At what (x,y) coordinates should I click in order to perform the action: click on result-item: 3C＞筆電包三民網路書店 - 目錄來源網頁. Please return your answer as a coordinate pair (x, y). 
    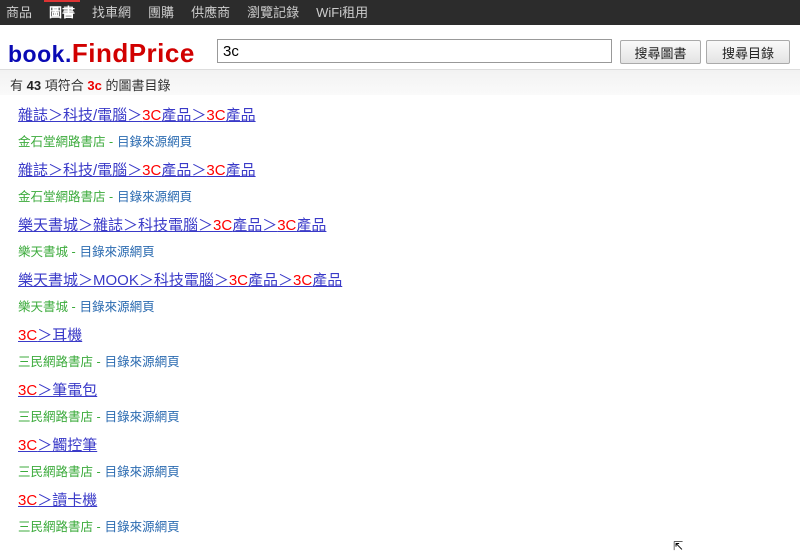
    Looking at the image, I should click on (180, 409).